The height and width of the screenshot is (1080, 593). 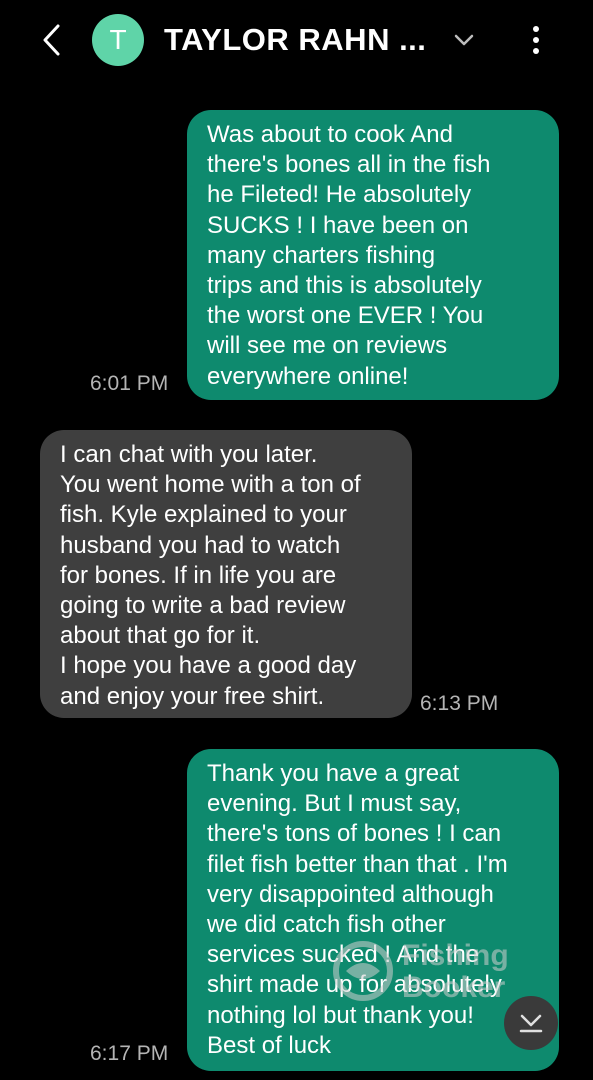 I want to click on chevron-down-icon, so click(x=464, y=40).